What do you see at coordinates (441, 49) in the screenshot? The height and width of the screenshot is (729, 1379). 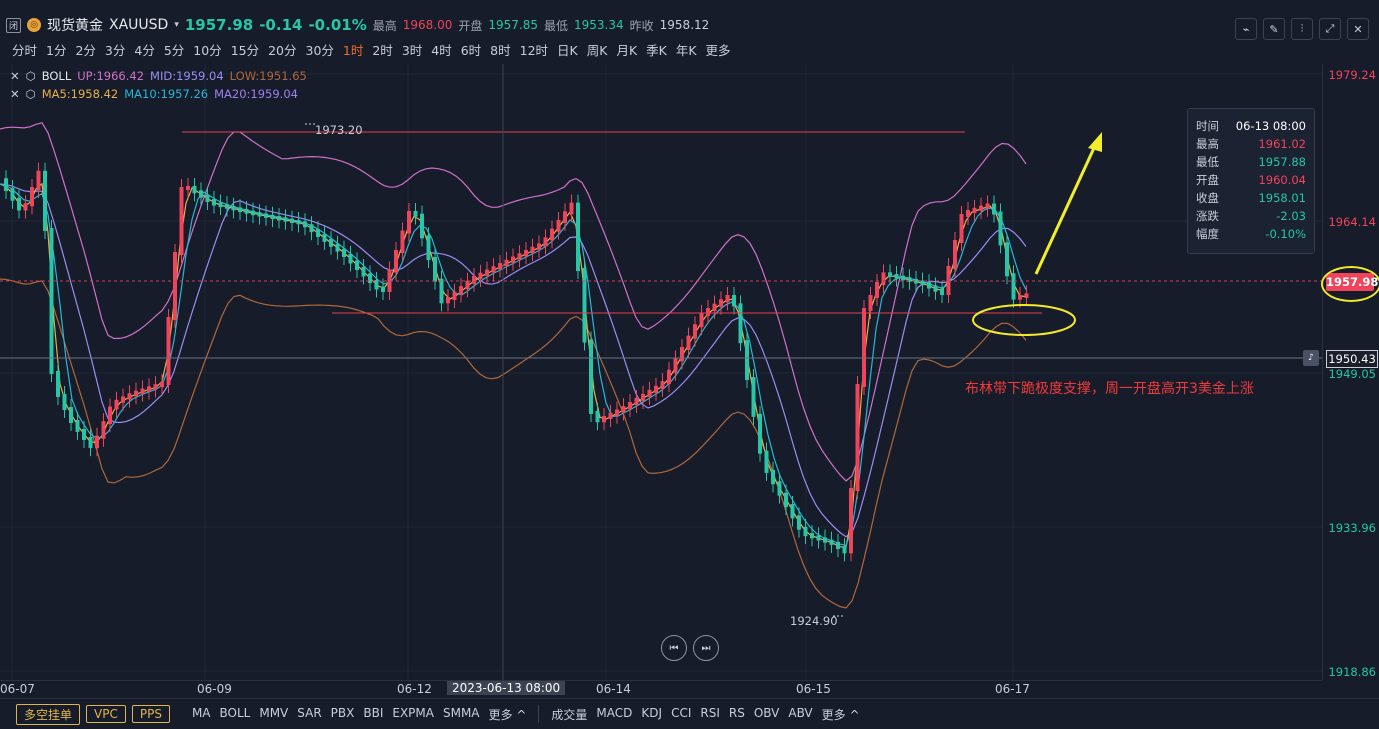 I see `timeframe-13: 4时` at bounding box center [441, 49].